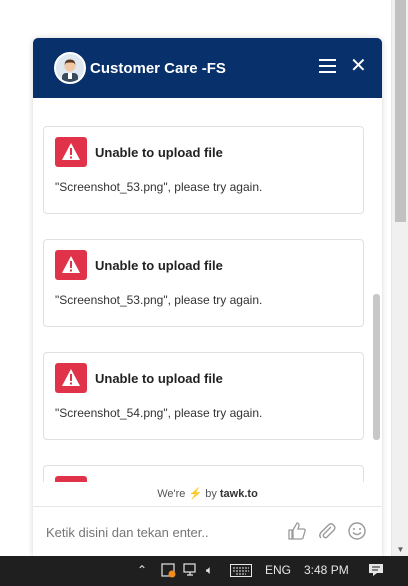 The height and width of the screenshot is (586, 408). I want to click on composer, so click(207, 531).